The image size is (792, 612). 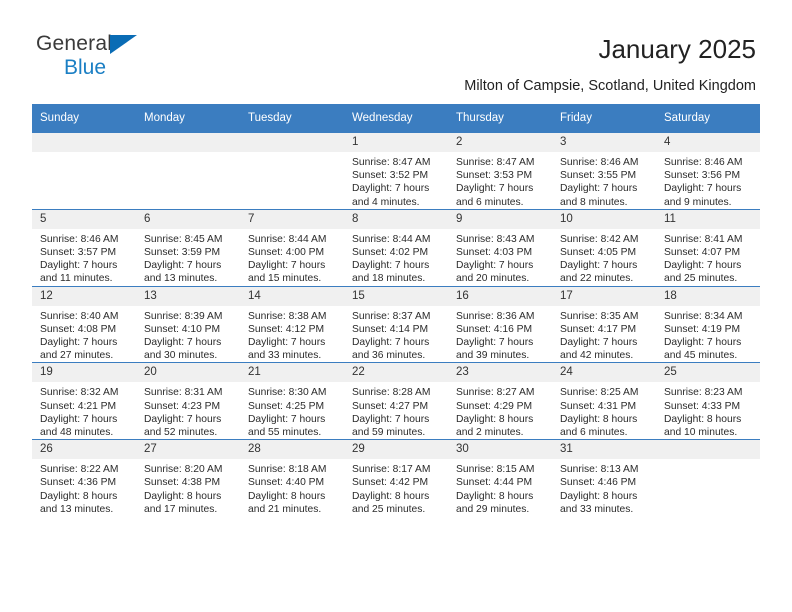 I want to click on daylight-text-line2: and 36 minutes., so click(x=389, y=356).